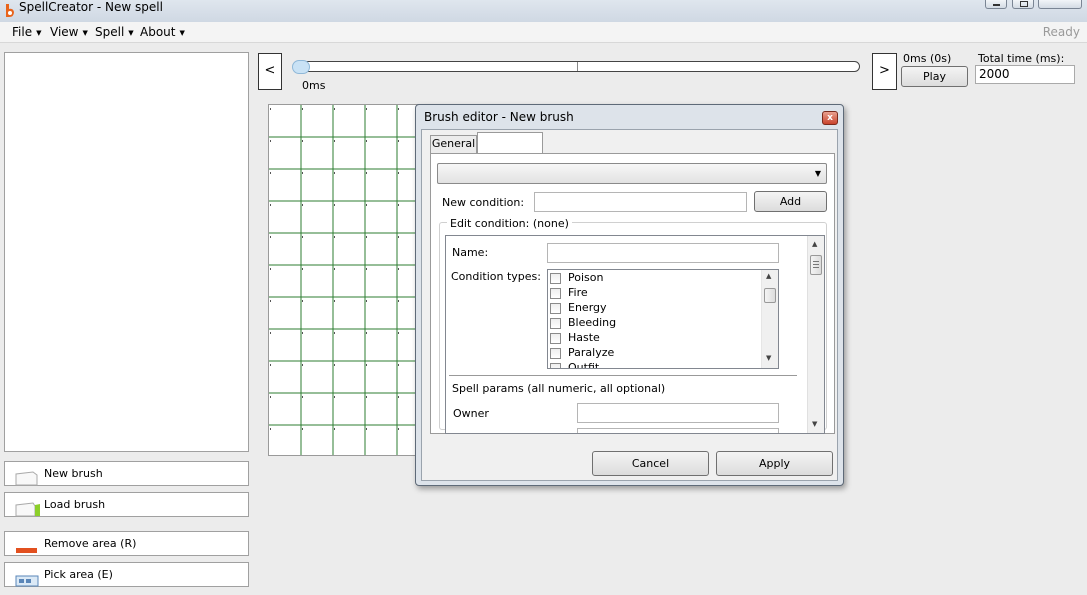  I want to click on param-input, so click(678, 430).